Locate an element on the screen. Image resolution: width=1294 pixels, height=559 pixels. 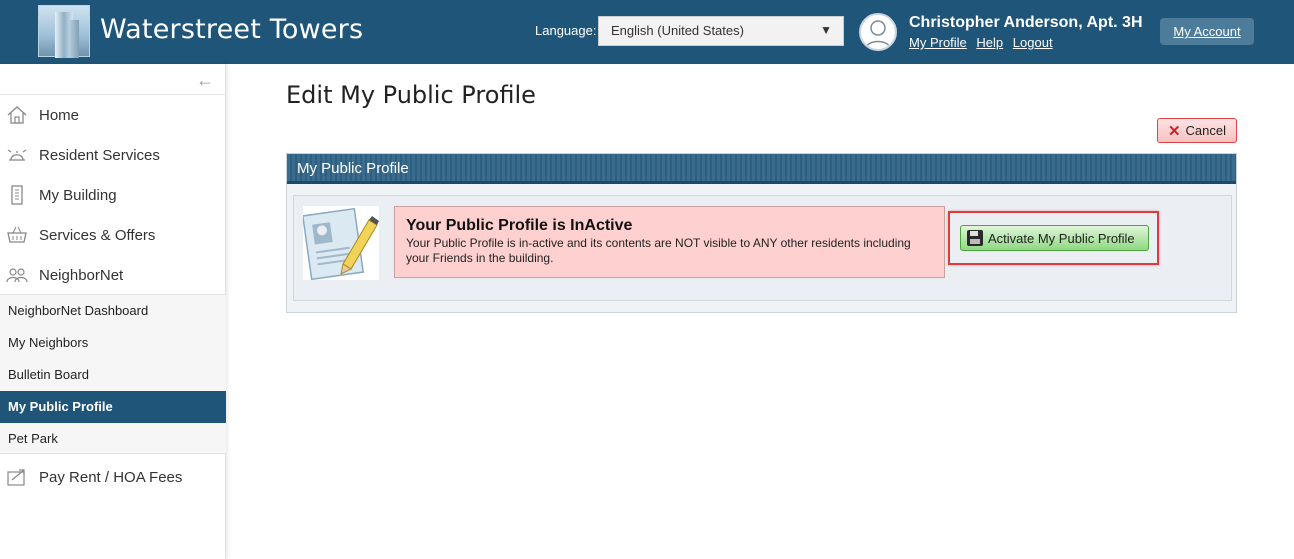
user-links: My Profile Help Logout is located at coordinates (984, 42).